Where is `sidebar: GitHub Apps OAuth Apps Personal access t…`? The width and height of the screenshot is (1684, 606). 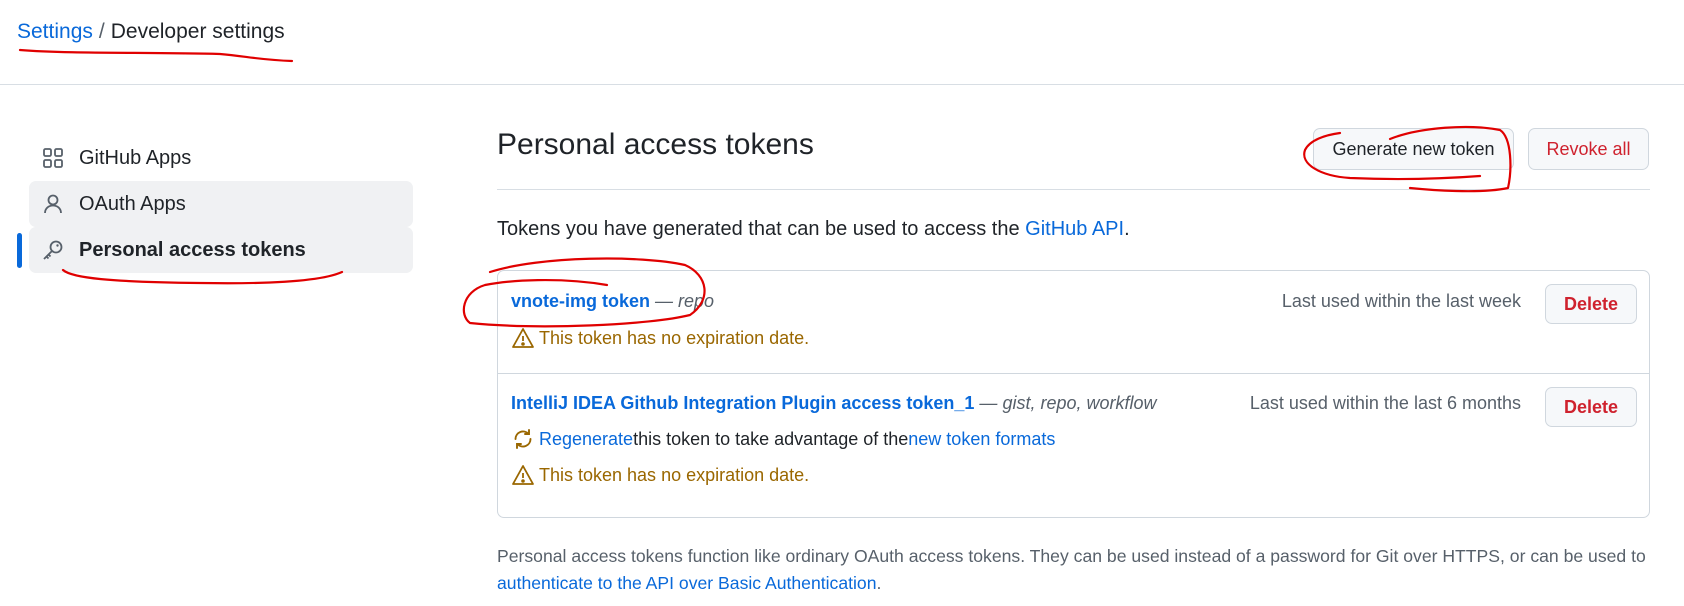
sidebar: GitHub Apps OAuth Apps Personal access t… is located at coordinates (215, 204).